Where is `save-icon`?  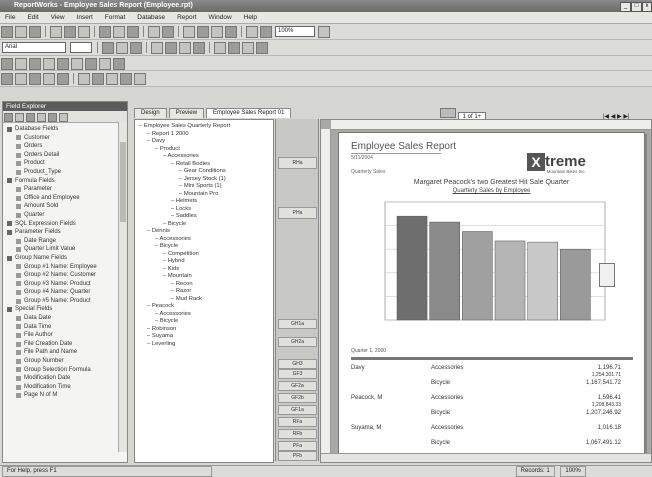
save-icon is located at coordinates (35, 32).